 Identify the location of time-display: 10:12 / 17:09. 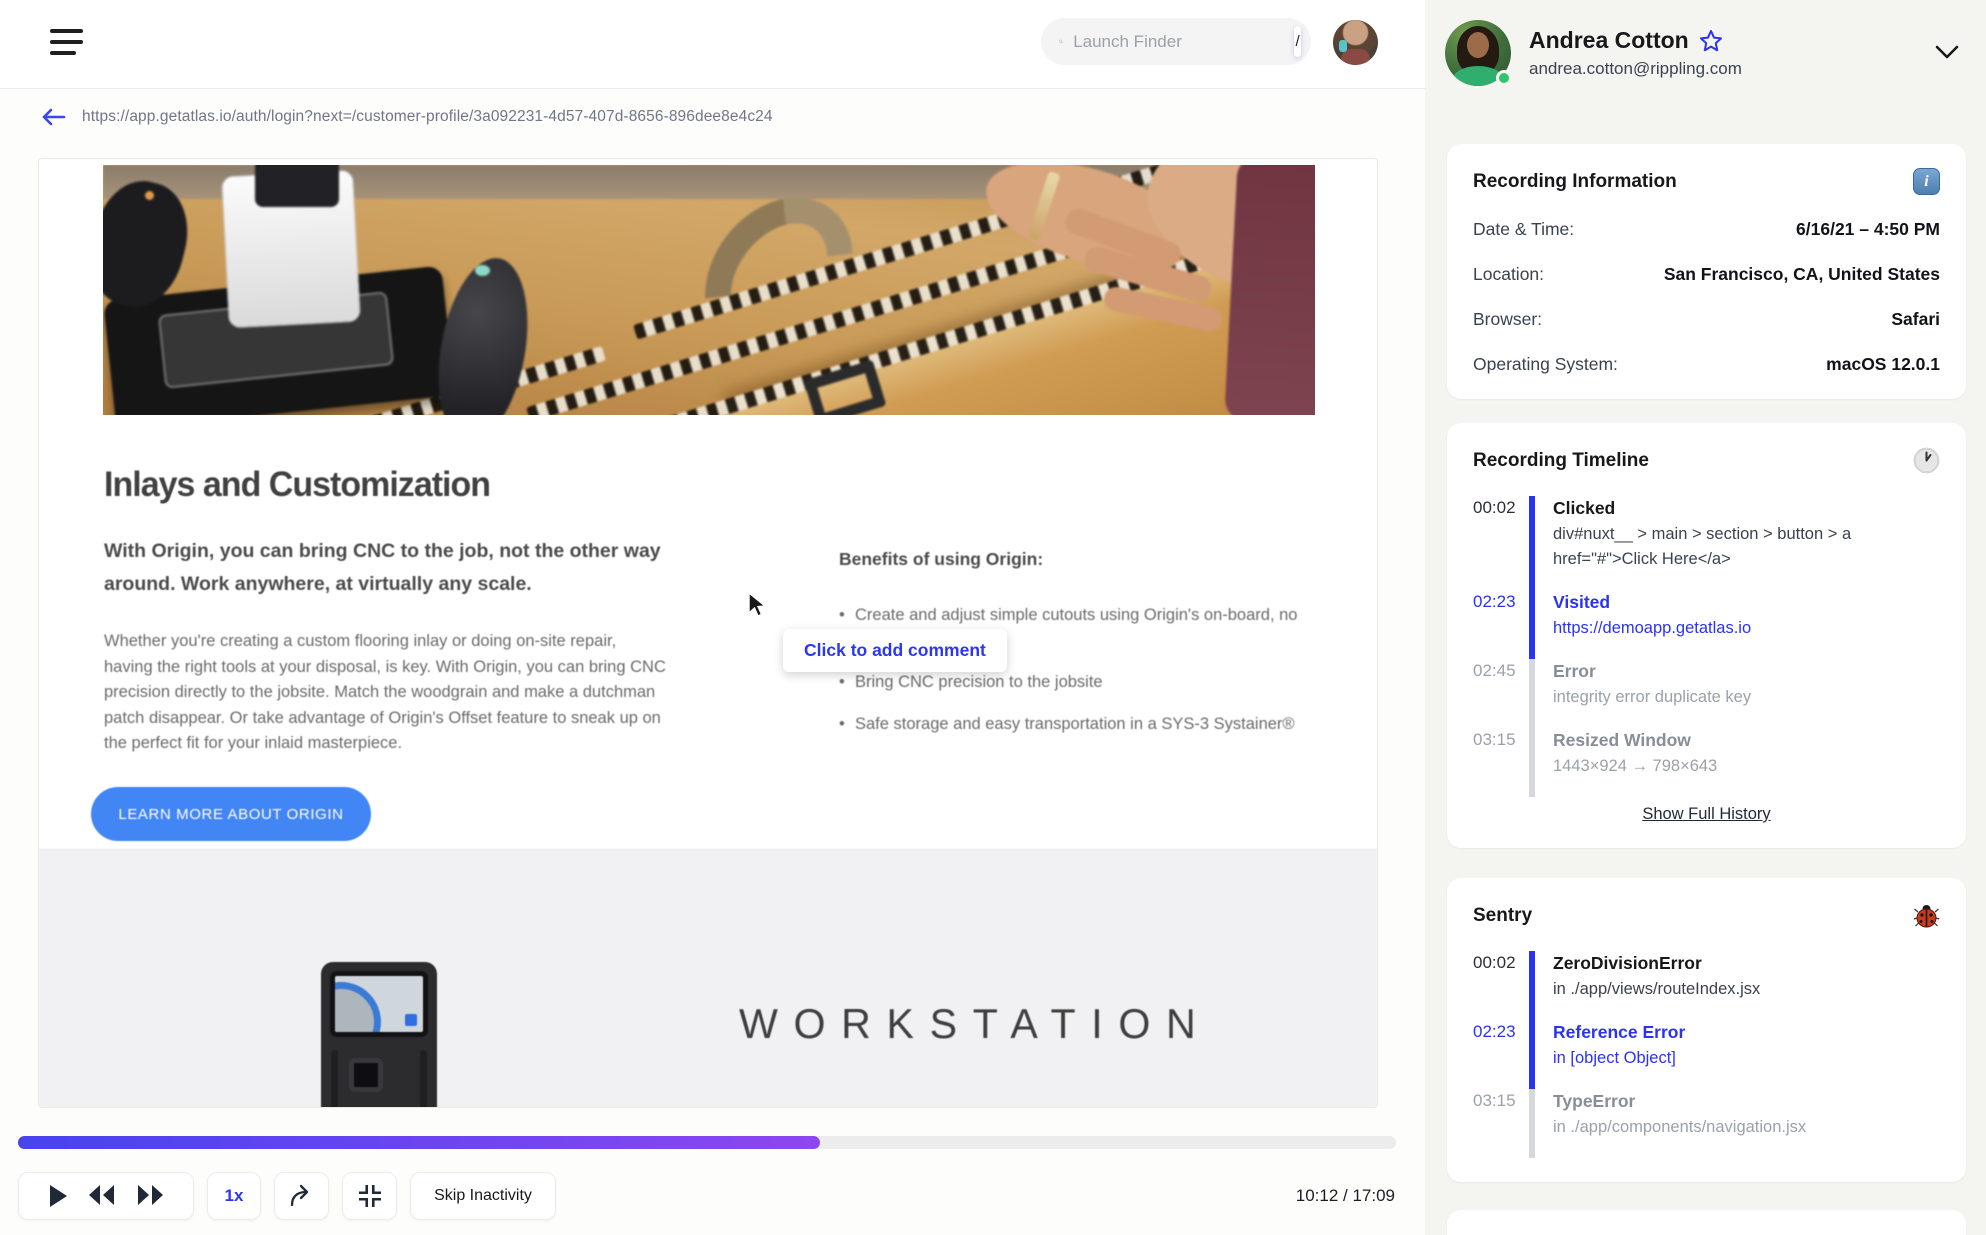
(1345, 1195).